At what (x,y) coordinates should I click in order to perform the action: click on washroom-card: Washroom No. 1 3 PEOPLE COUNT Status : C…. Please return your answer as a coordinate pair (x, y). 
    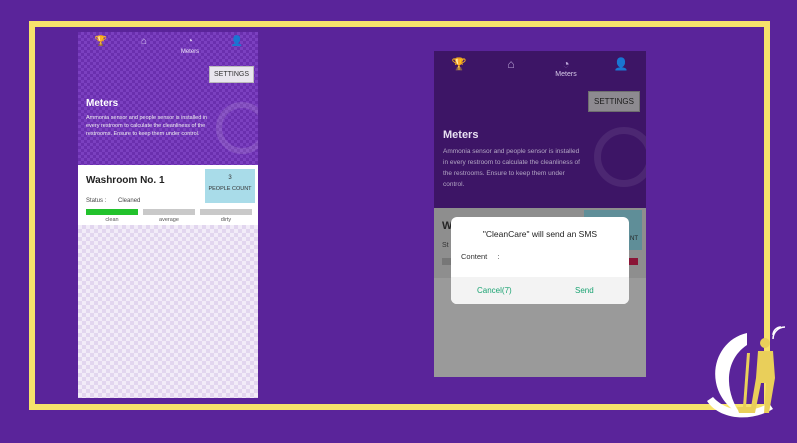
    Looking at the image, I should click on (168, 195).